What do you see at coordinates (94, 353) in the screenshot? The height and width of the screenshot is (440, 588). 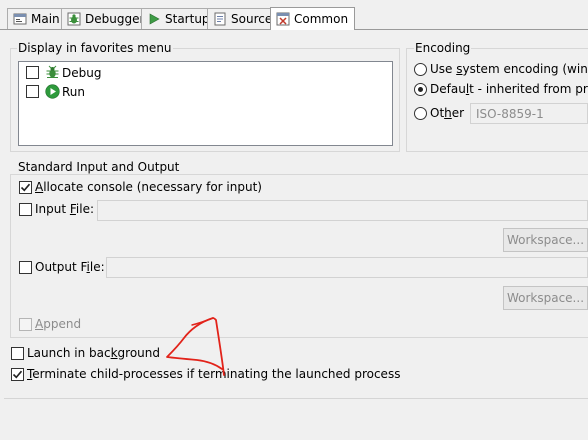 I see `launch-background-label: Launch in background` at bounding box center [94, 353].